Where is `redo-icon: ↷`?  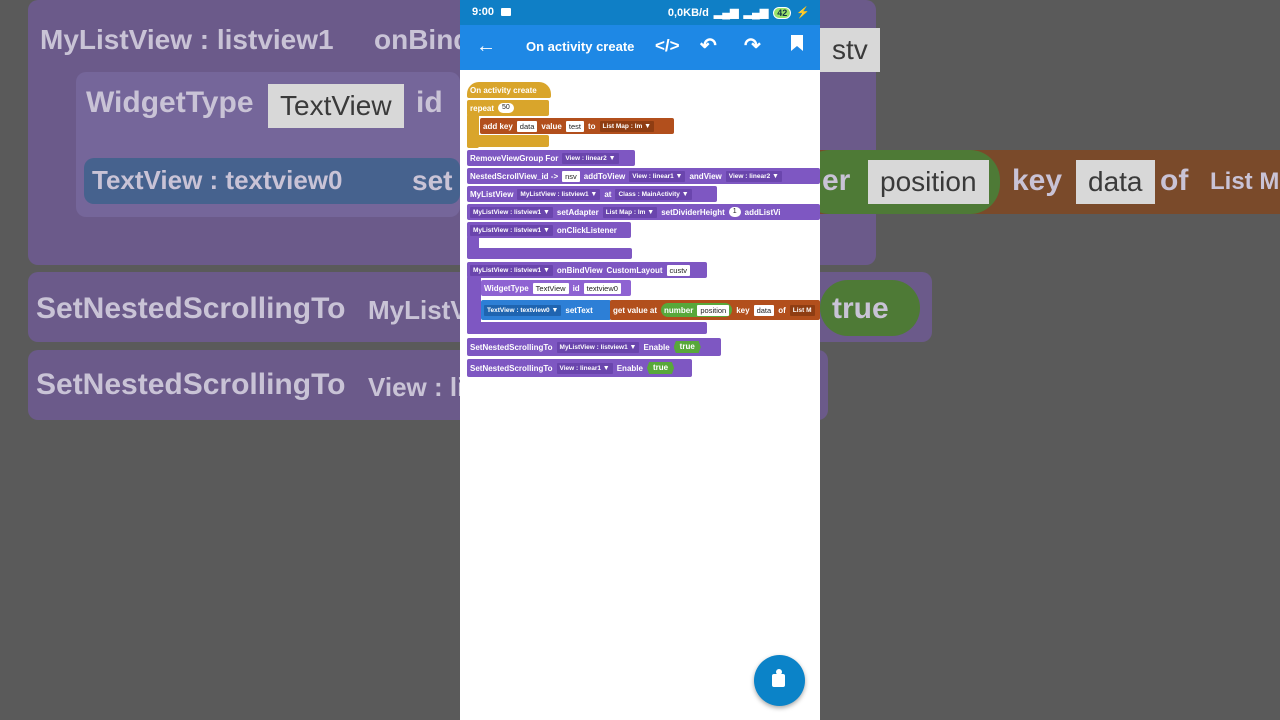
redo-icon: ↷ is located at coordinates (752, 45).